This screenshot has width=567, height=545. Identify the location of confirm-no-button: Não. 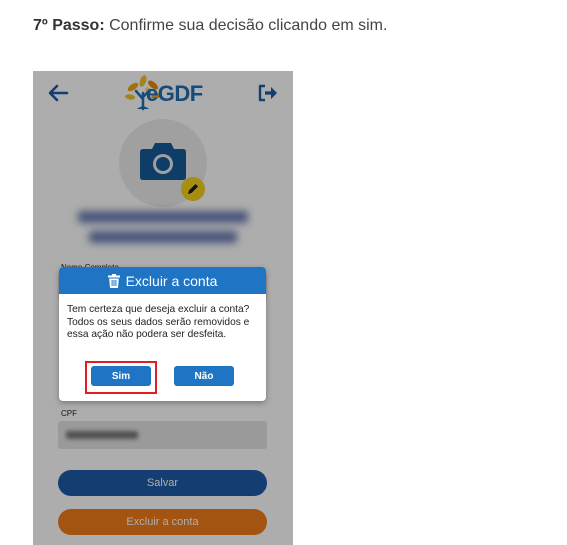
(204, 376).